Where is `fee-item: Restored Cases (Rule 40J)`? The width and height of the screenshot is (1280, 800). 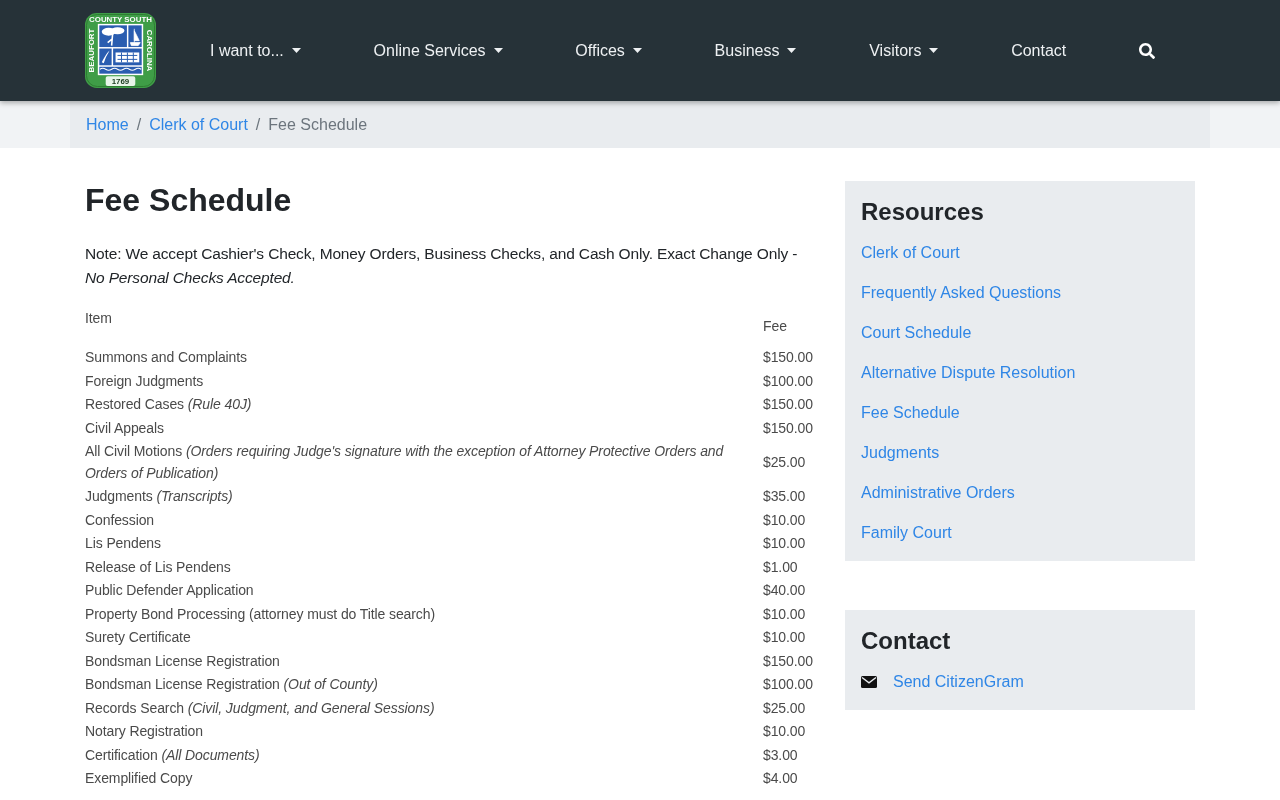
fee-item: Restored Cases (Rule 40J) is located at coordinates (168, 404).